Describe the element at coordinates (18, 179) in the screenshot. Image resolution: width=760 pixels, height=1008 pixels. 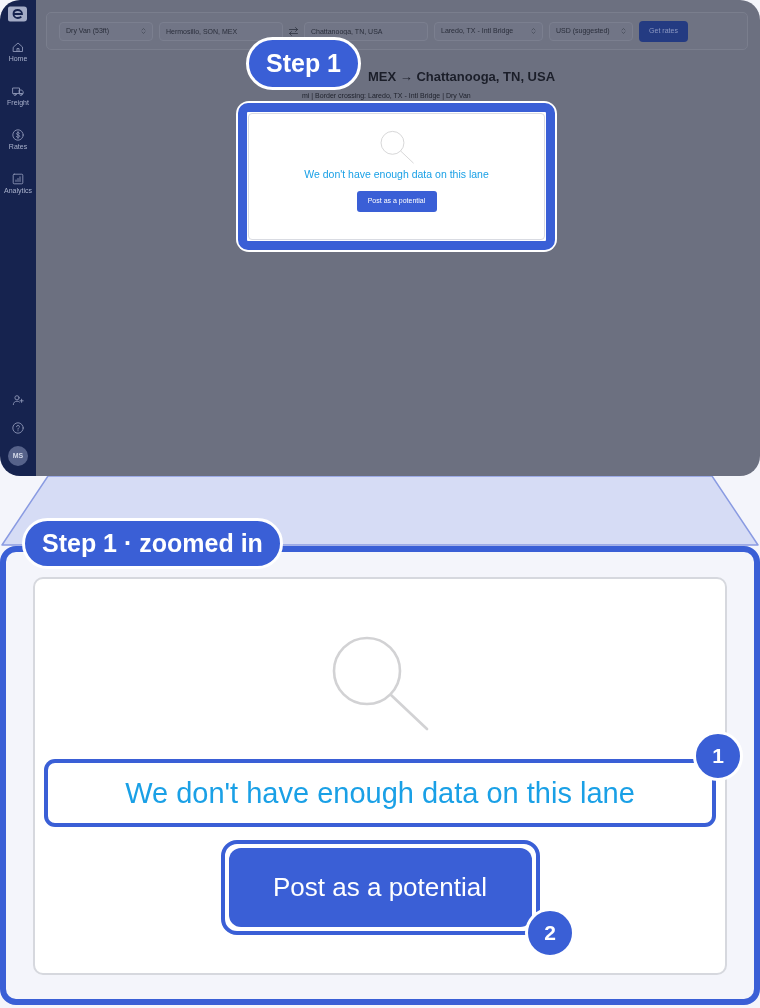
I see `bar-chart-icon` at that location.